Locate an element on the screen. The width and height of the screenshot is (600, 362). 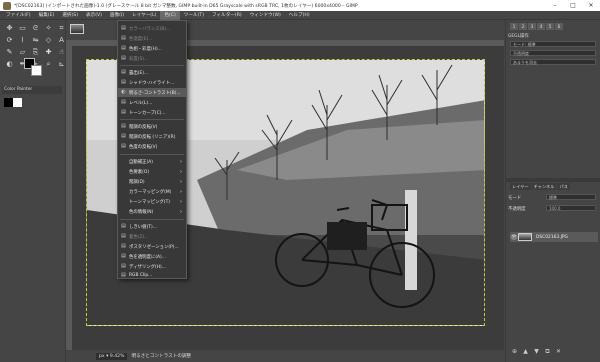
dock-tab: 6 is located at coordinates (559, 26).